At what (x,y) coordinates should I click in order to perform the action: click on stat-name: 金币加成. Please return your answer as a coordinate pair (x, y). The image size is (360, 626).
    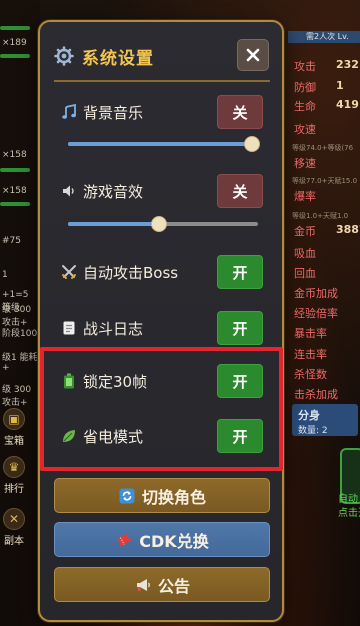
    Looking at the image, I should click on (316, 293).